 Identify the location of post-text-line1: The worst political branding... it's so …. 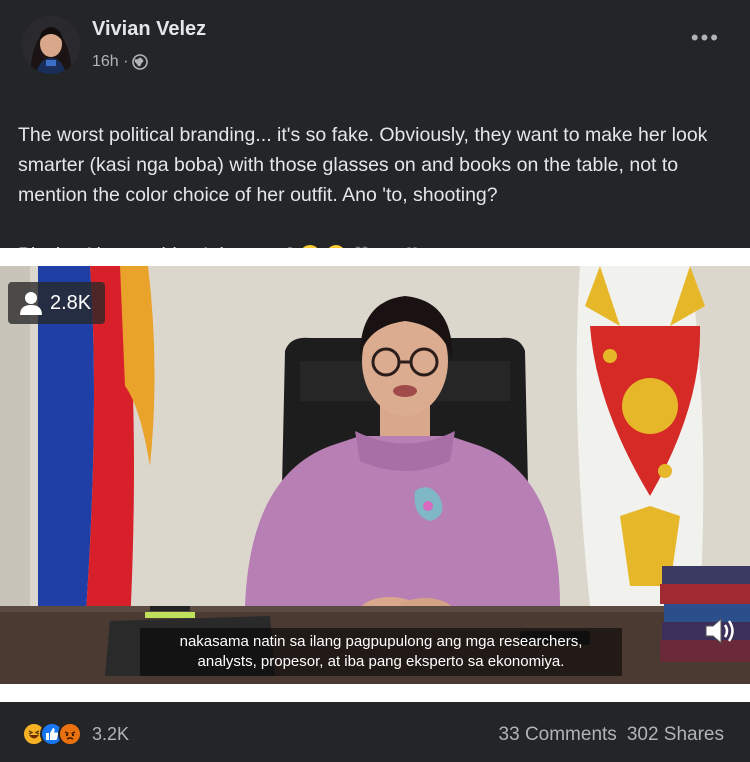
(363, 165).